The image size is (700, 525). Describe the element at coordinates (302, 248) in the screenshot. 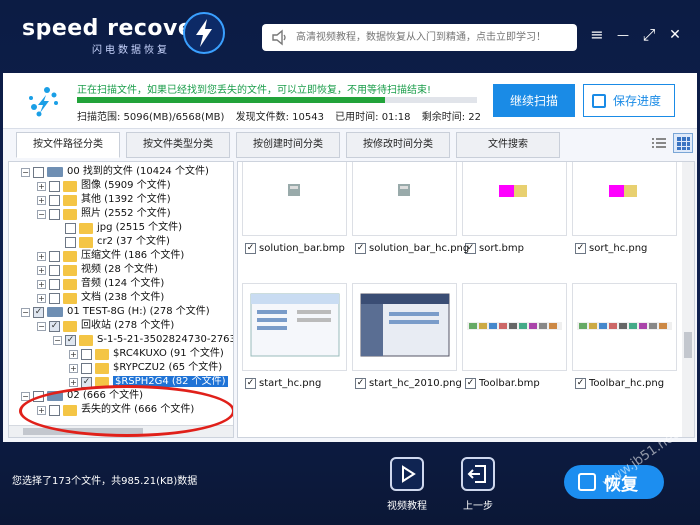

I see `file-name: solution_bar.bmp` at that location.